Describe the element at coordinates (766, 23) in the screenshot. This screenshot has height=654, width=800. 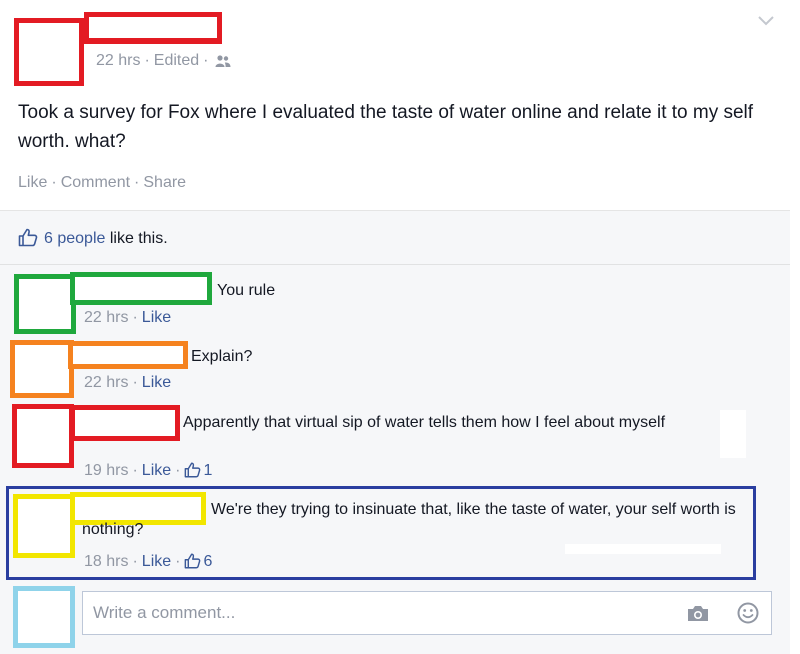
I see `chevron-down-icon` at that location.